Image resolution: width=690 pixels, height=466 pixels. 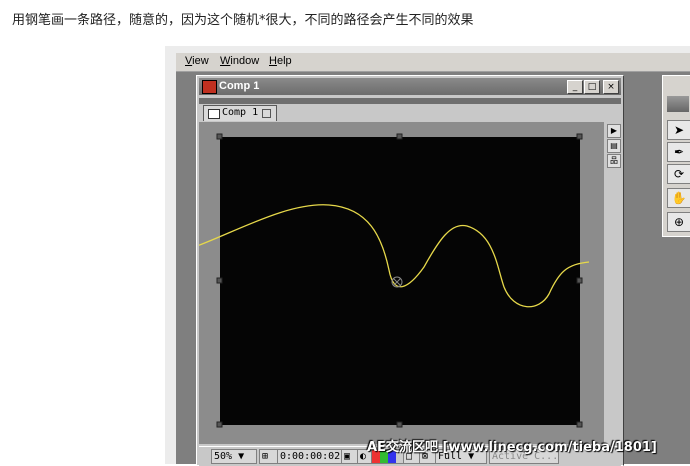 I want to click on safe-zones-icon: ⊞, so click(x=269, y=456).